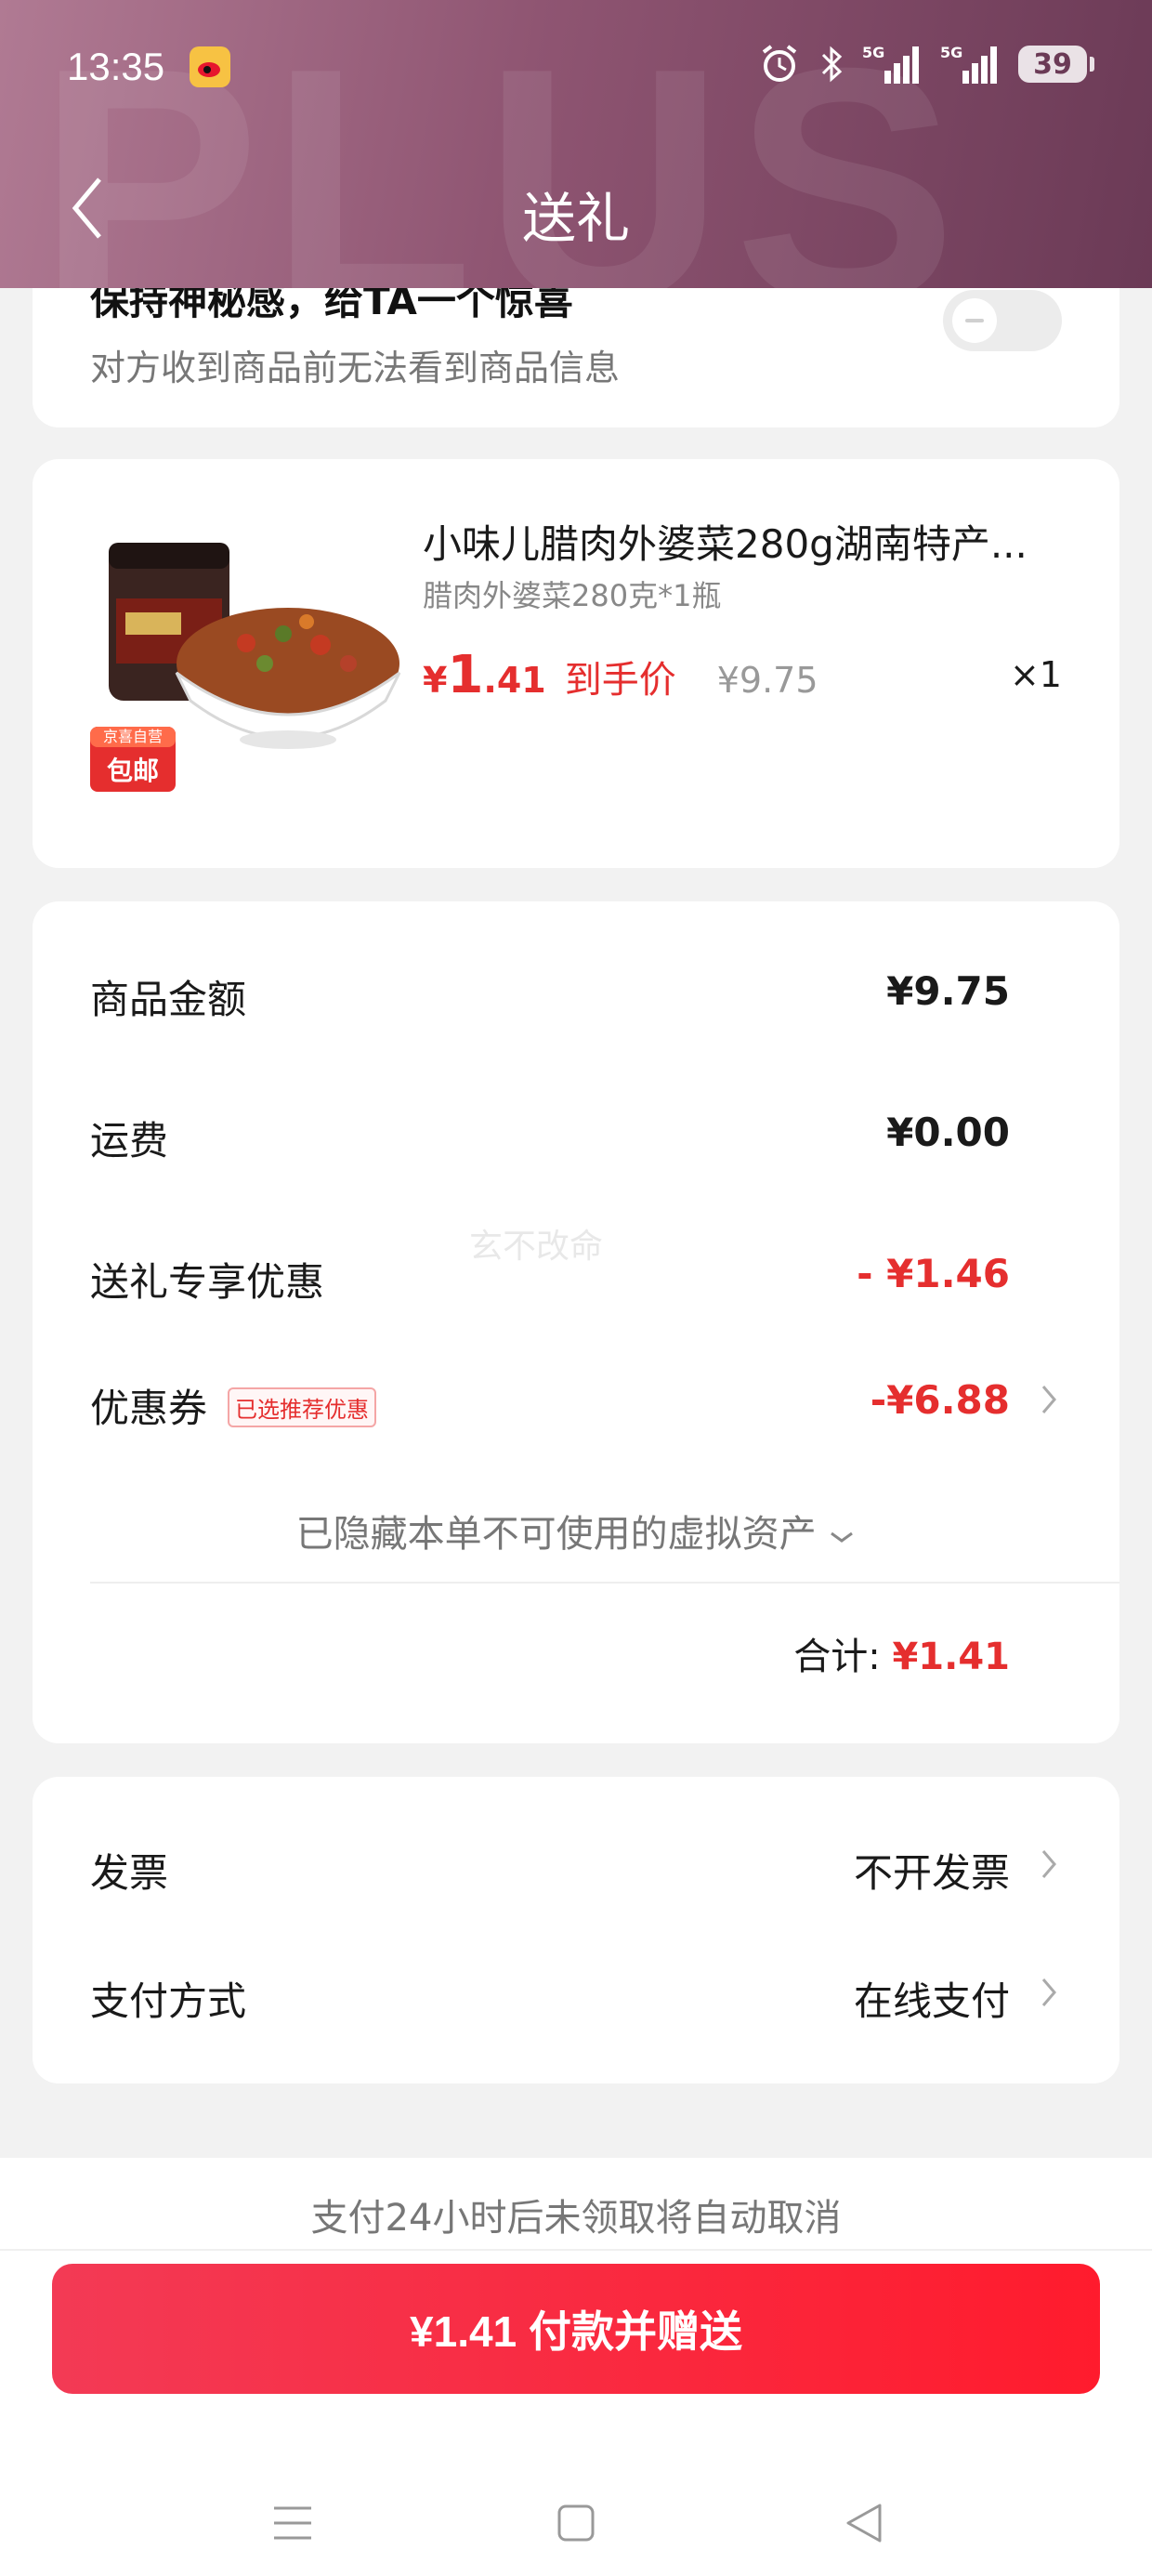  What do you see at coordinates (767, 680) in the screenshot?
I see `original-price: ¥9.75` at bounding box center [767, 680].